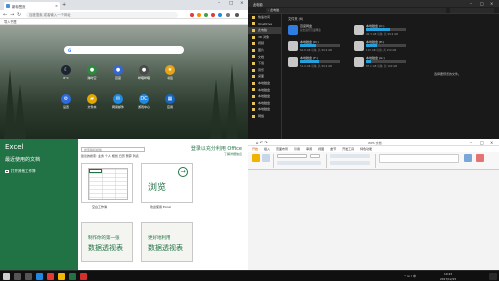 This screenshot has width=499, height=281. I want to click on template-pivot-better: 更好地利用 数据透视表, so click(167, 242).